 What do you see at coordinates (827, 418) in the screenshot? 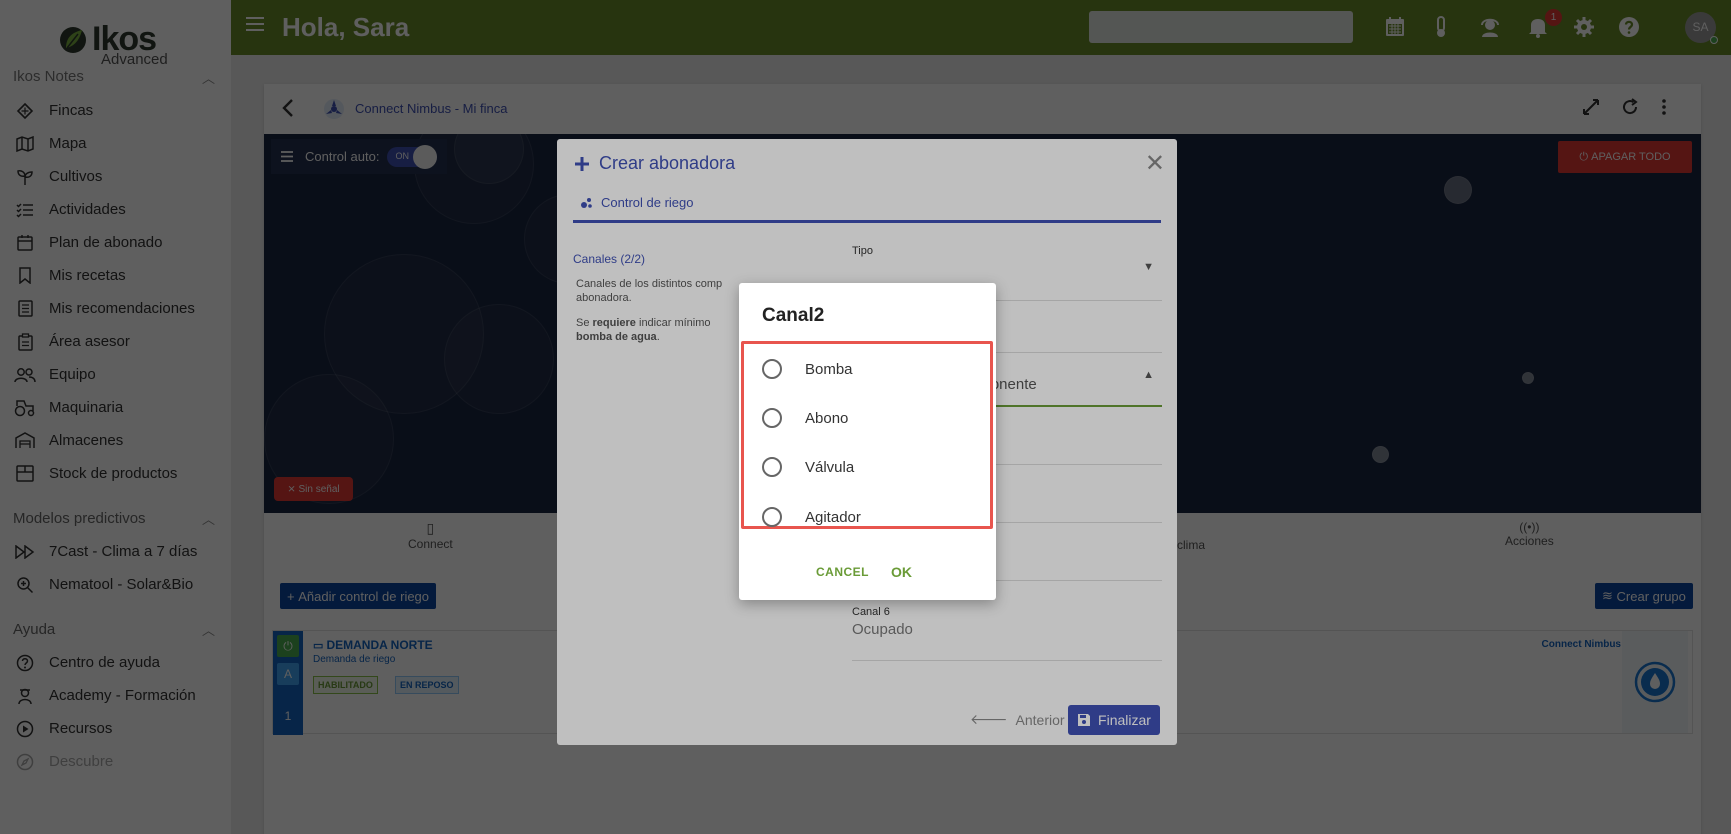
I see `option-label: Abono` at bounding box center [827, 418].